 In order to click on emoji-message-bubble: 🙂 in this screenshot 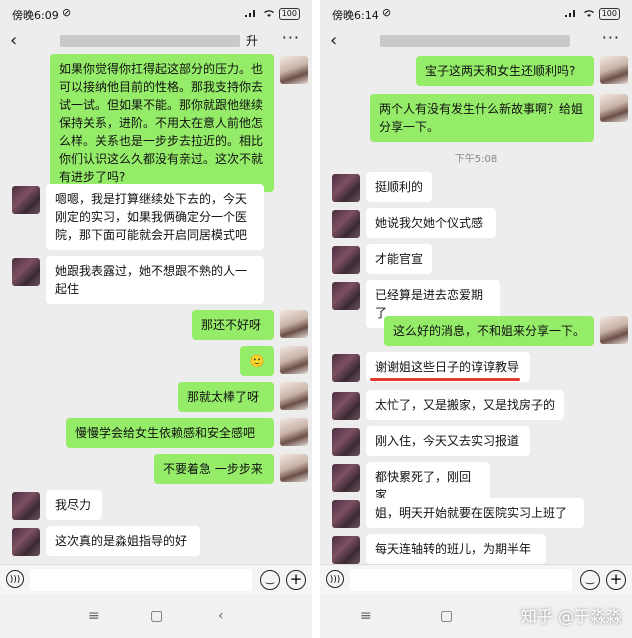, I will do `click(257, 361)`.